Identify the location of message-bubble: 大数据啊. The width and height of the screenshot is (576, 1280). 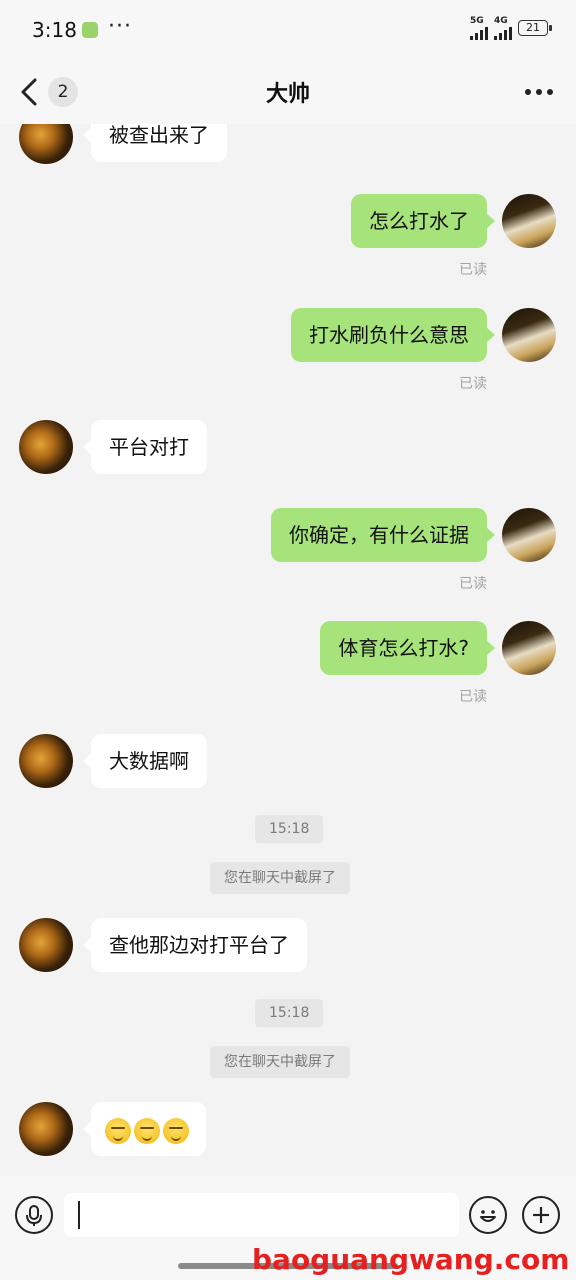
(145, 761).